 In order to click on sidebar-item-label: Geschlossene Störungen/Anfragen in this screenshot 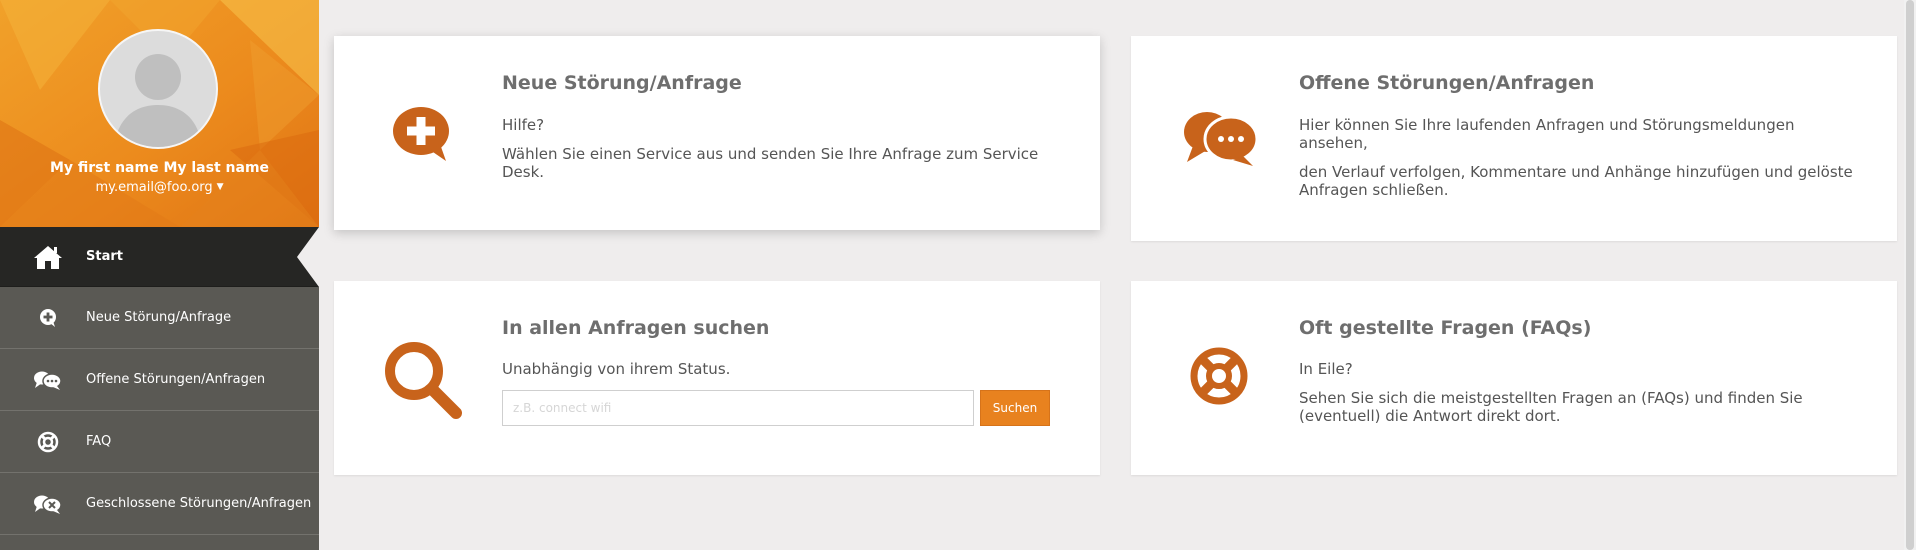, I will do `click(199, 503)`.